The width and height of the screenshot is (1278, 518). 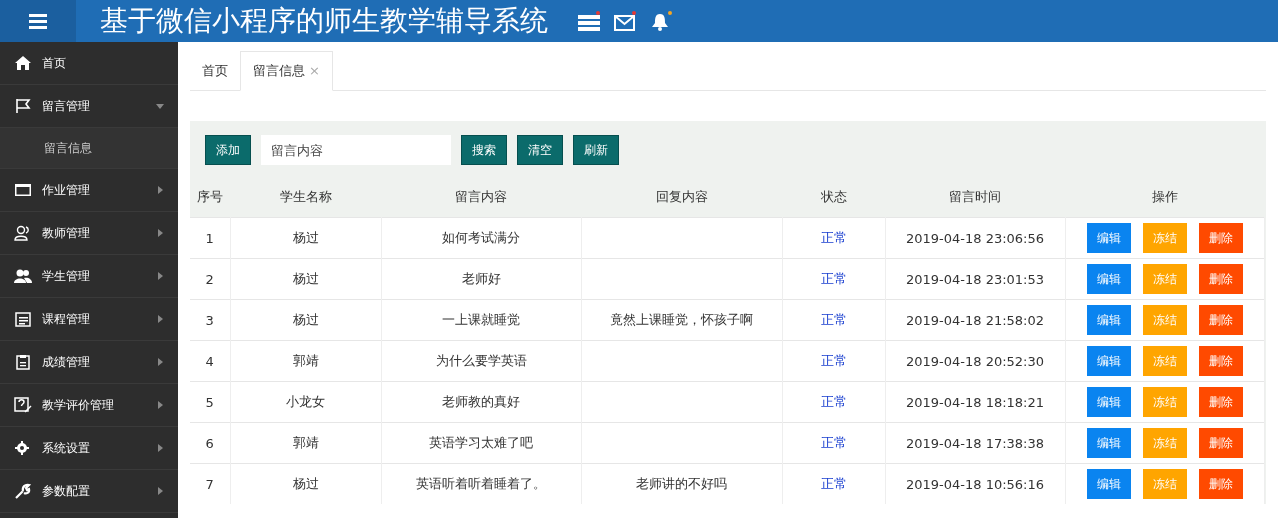 What do you see at coordinates (286, 71) in the screenshot?
I see `tab: 留言信息 ×` at bounding box center [286, 71].